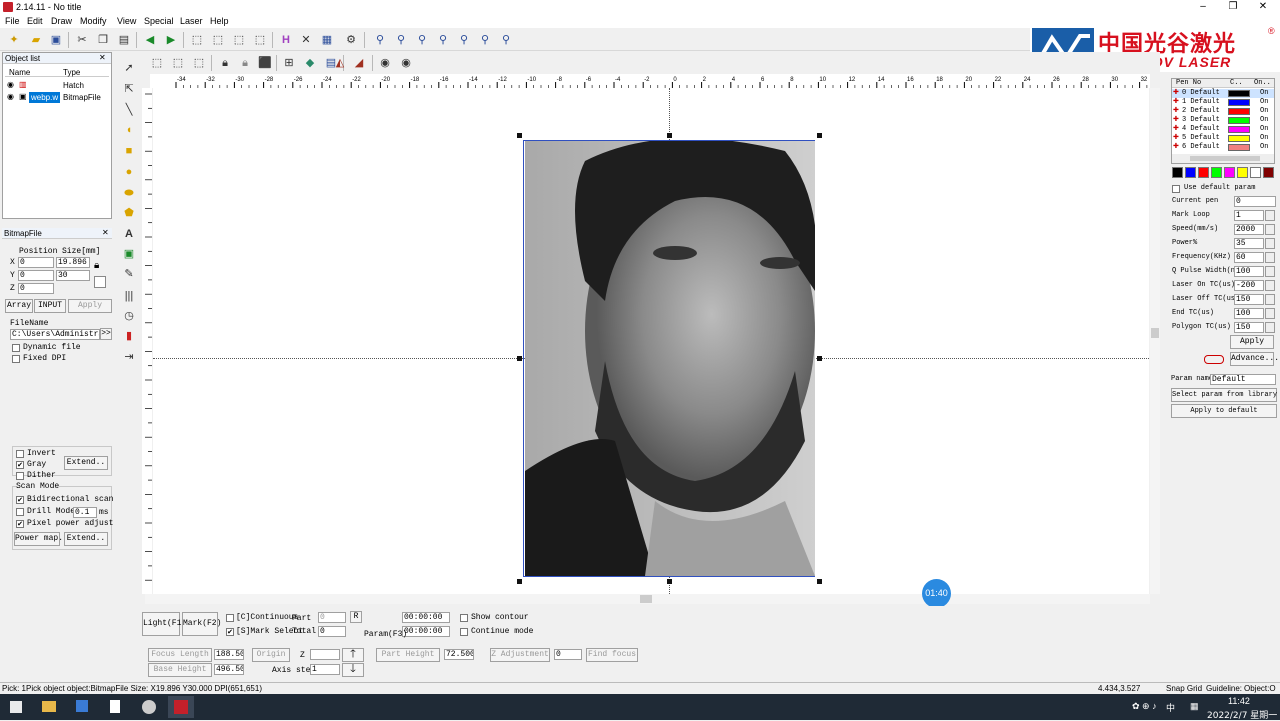 Image resolution: width=1280 pixels, height=721 pixels. What do you see at coordinates (408, 655) in the screenshot?
I see `part-height-button: Part Height` at bounding box center [408, 655].